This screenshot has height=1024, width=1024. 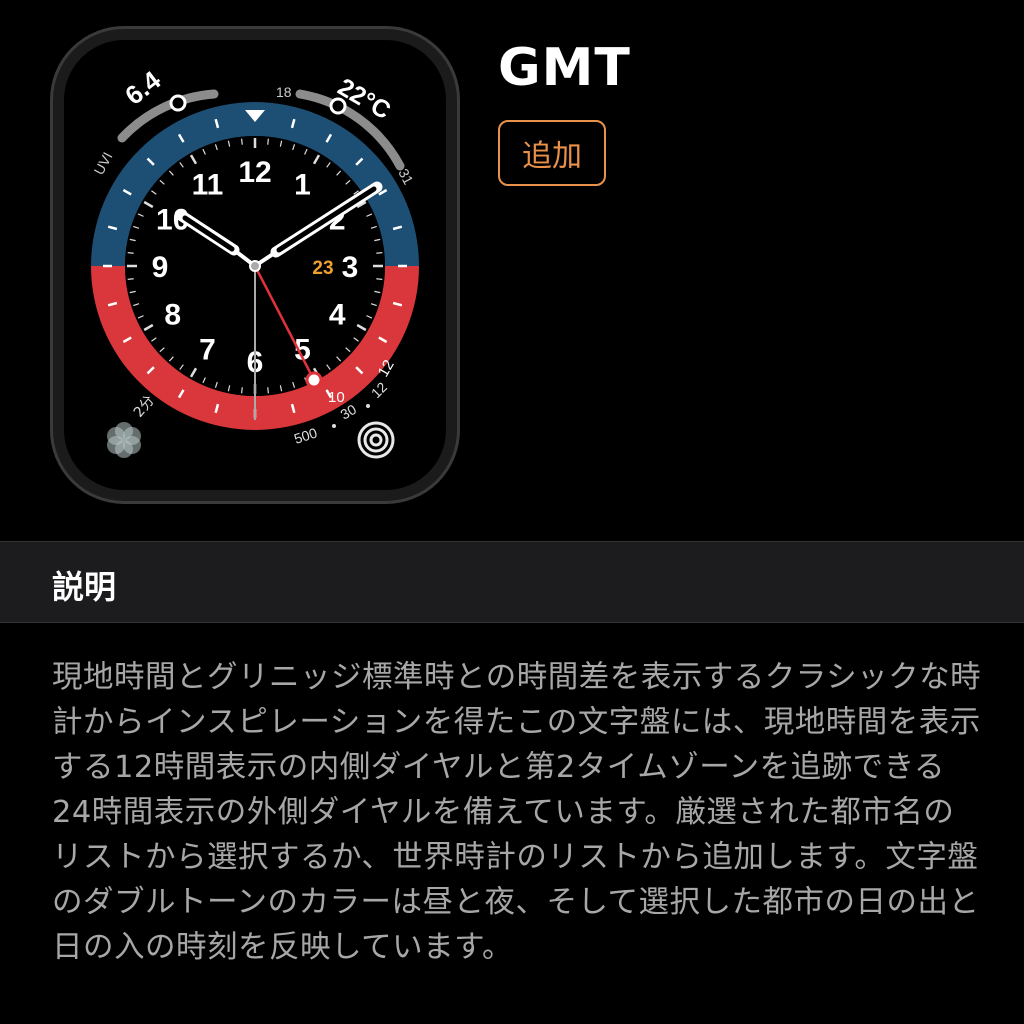 What do you see at coordinates (322, 268) in the screenshot?
I see `date-display: 23` at bounding box center [322, 268].